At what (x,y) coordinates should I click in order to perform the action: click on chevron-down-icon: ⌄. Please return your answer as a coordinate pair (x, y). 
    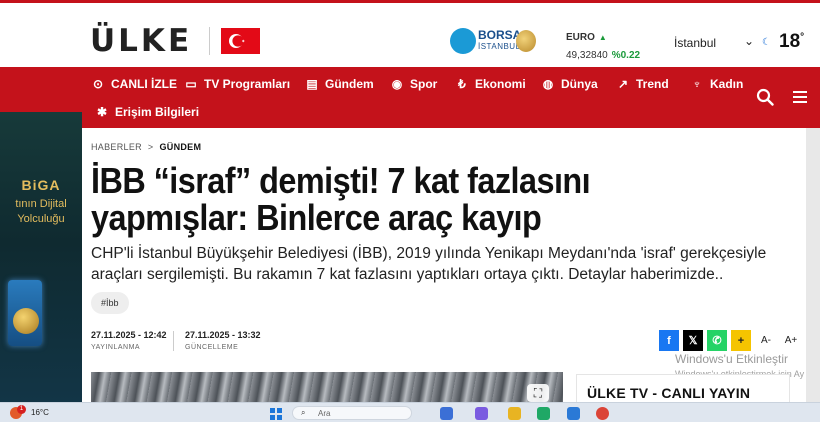
    Looking at the image, I should click on (749, 41).